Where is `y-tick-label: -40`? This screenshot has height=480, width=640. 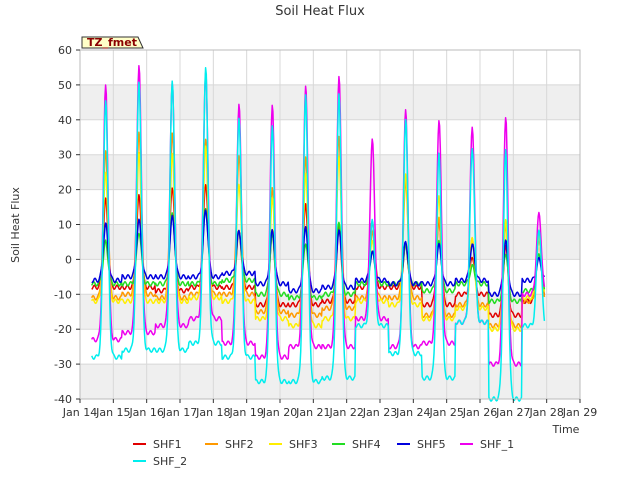
y-tick-label: -40 is located at coordinates (63, 399).